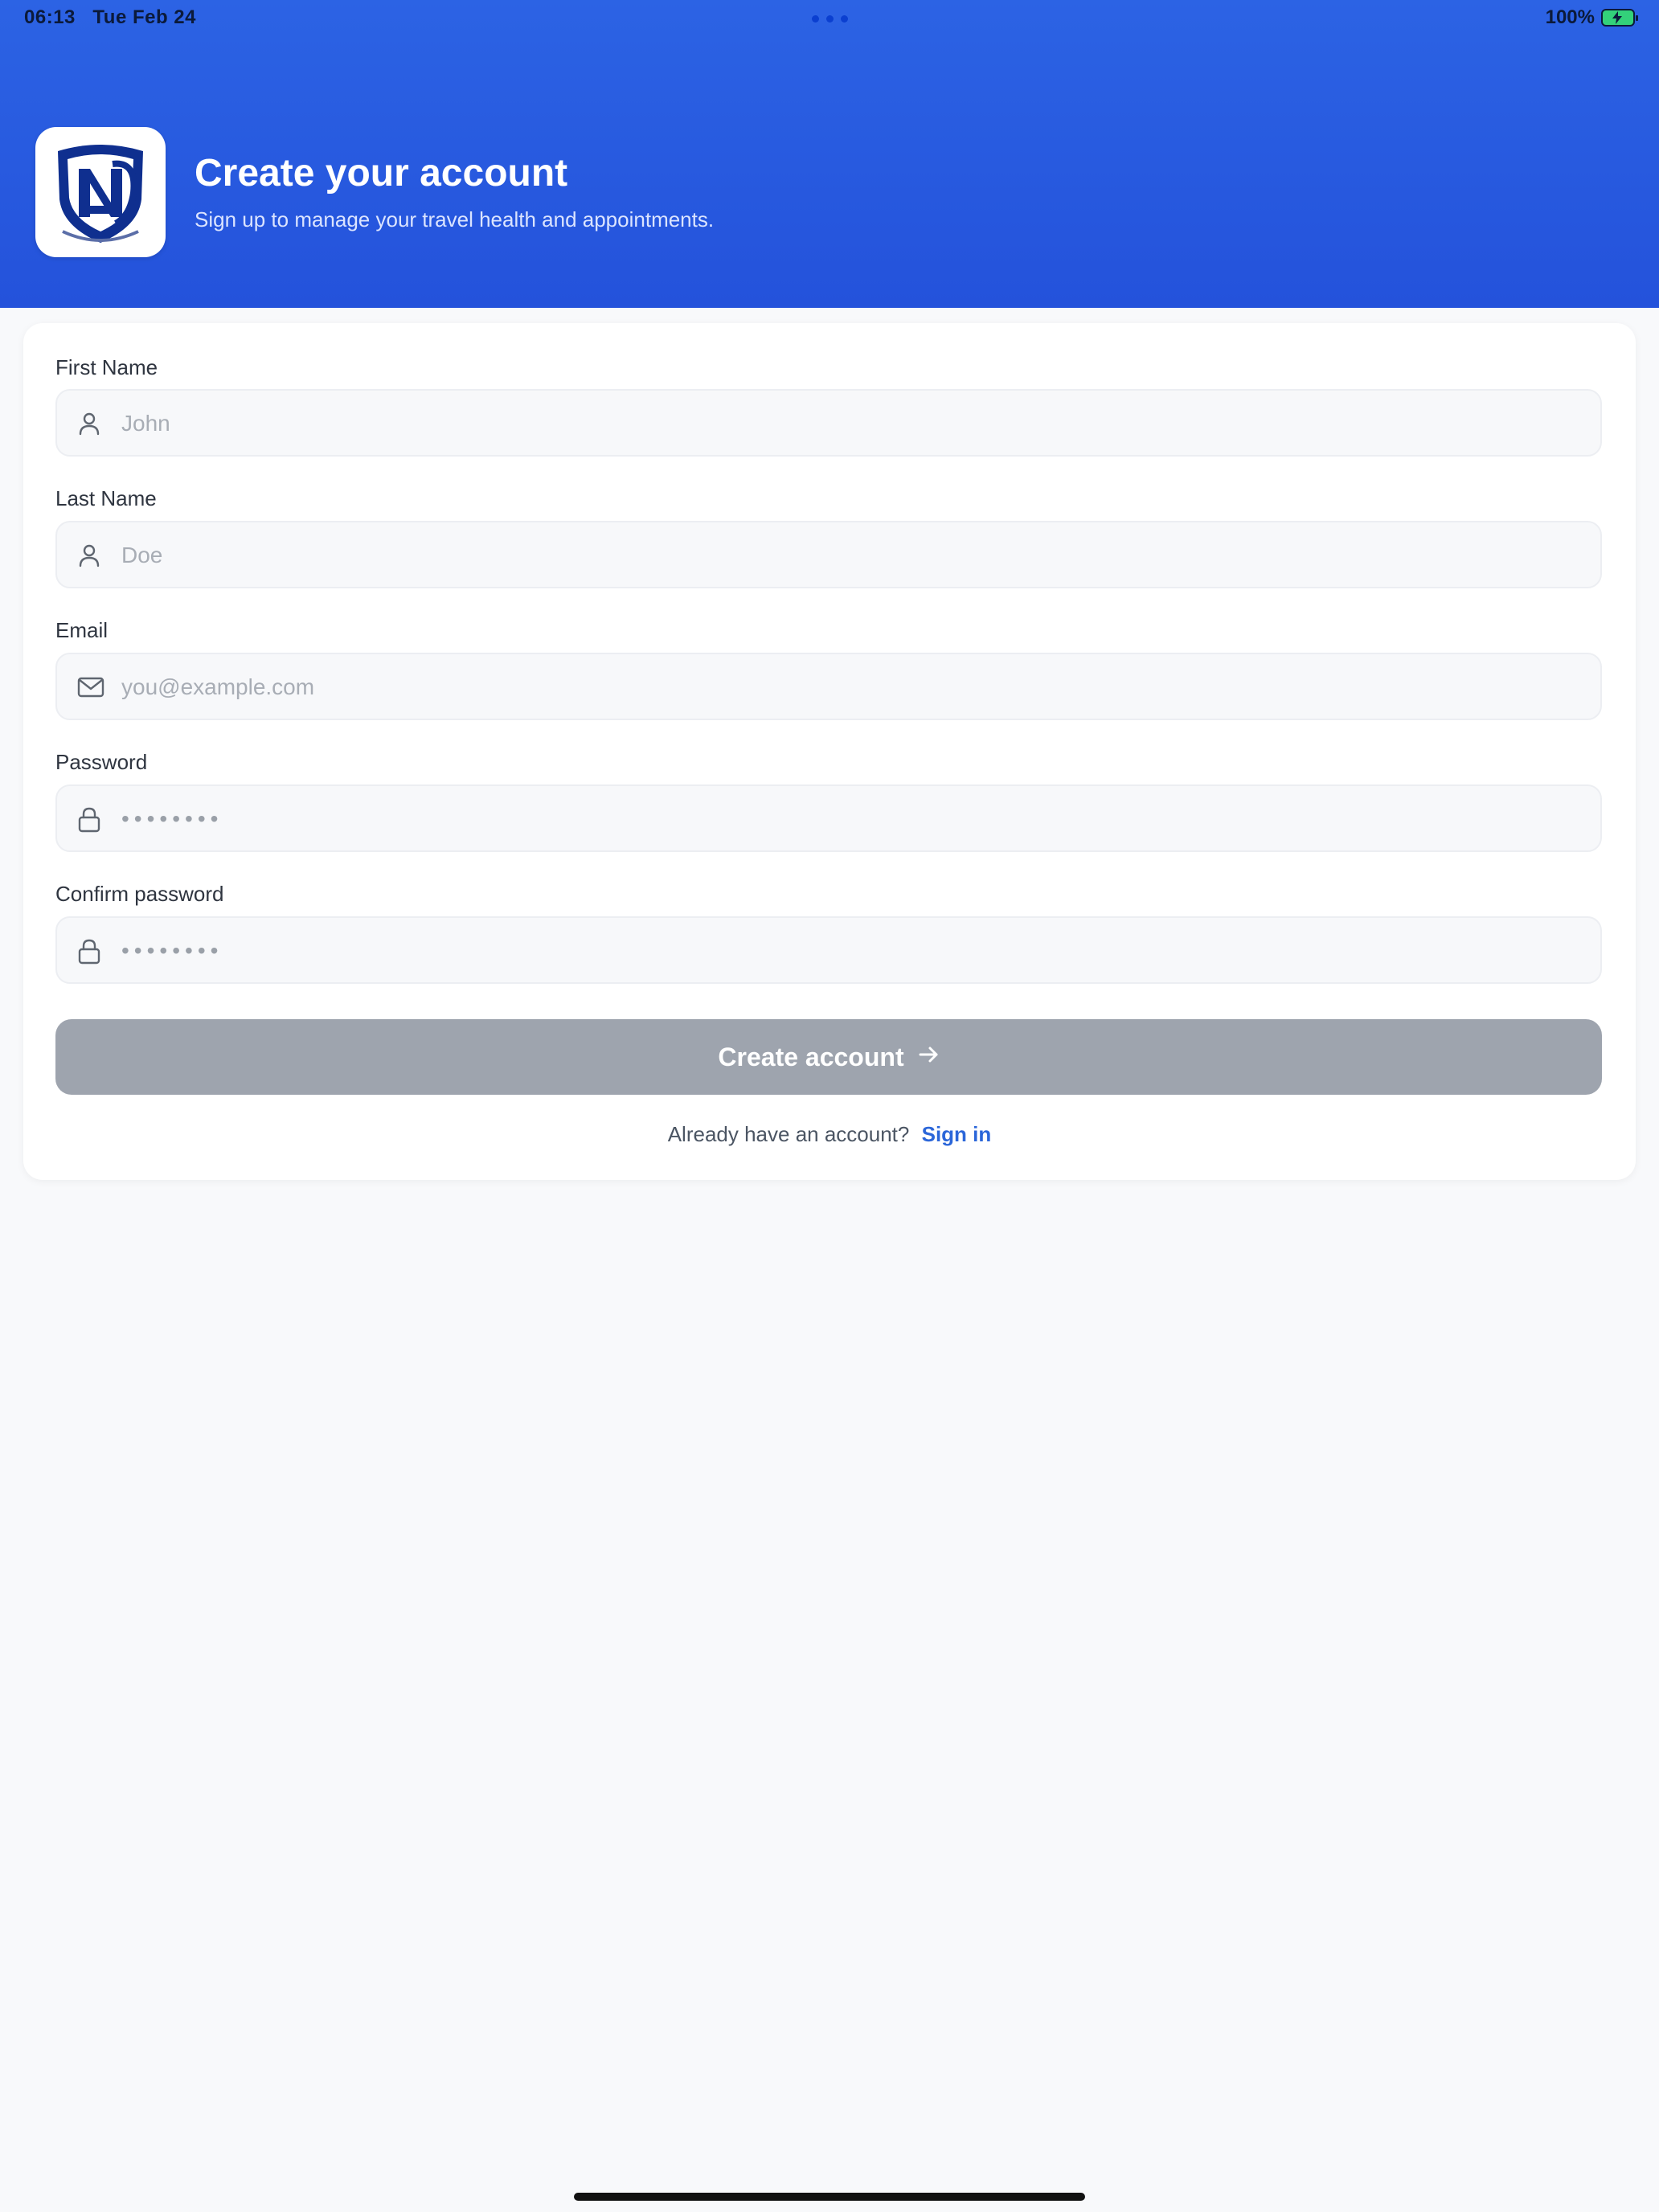 The width and height of the screenshot is (1659, 2212). What do you see at coordinates (381, 173) in the screenshot?
I see `page-title: Create your account` at bounding box center [381, 173].